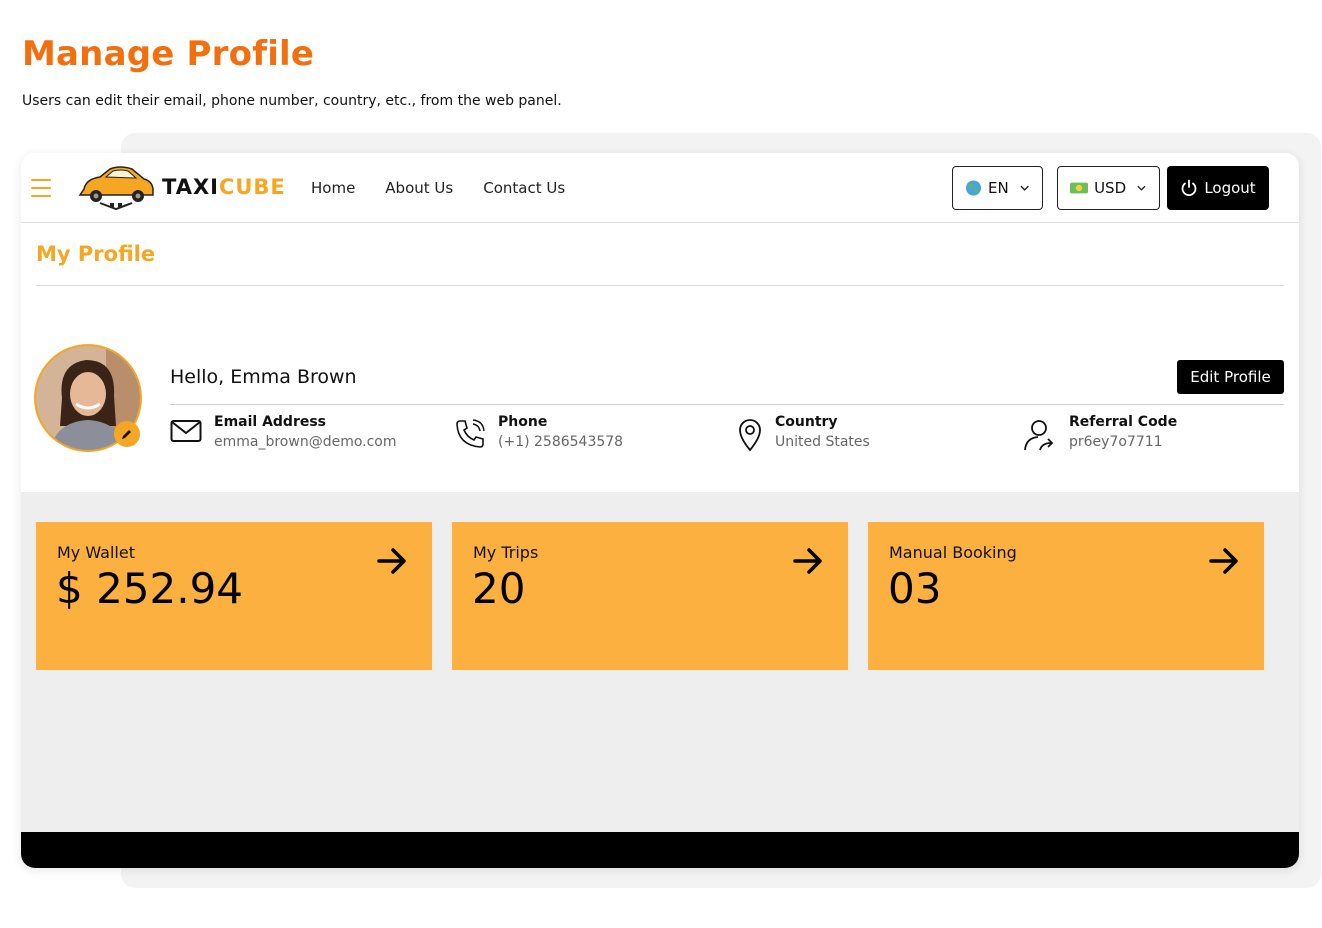 The image size is (1322, 928). Describe the element at coordinates (186, 431) in the screenshot. I see `mail-icon` at that location.